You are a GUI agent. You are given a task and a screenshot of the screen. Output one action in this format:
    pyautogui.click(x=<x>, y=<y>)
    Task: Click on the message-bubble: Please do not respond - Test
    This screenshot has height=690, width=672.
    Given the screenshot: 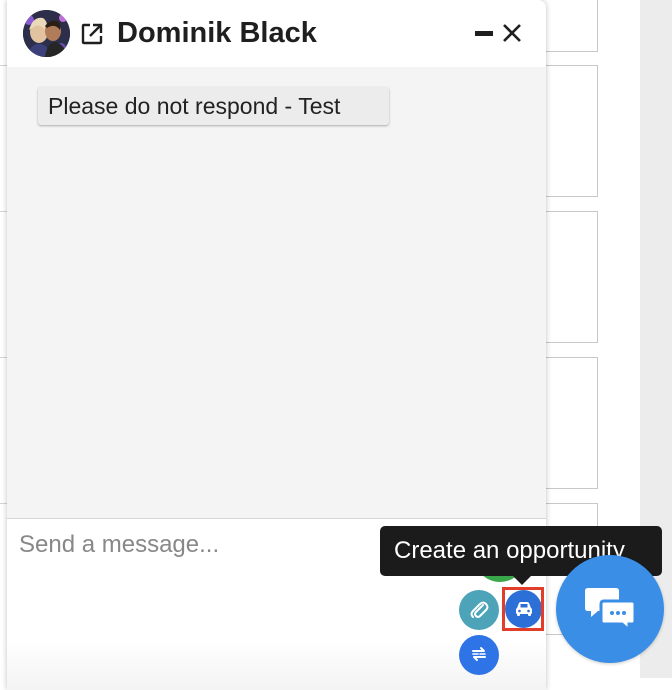 What is the action you would take?
    pyautogui.click(x=213, y=106)
    